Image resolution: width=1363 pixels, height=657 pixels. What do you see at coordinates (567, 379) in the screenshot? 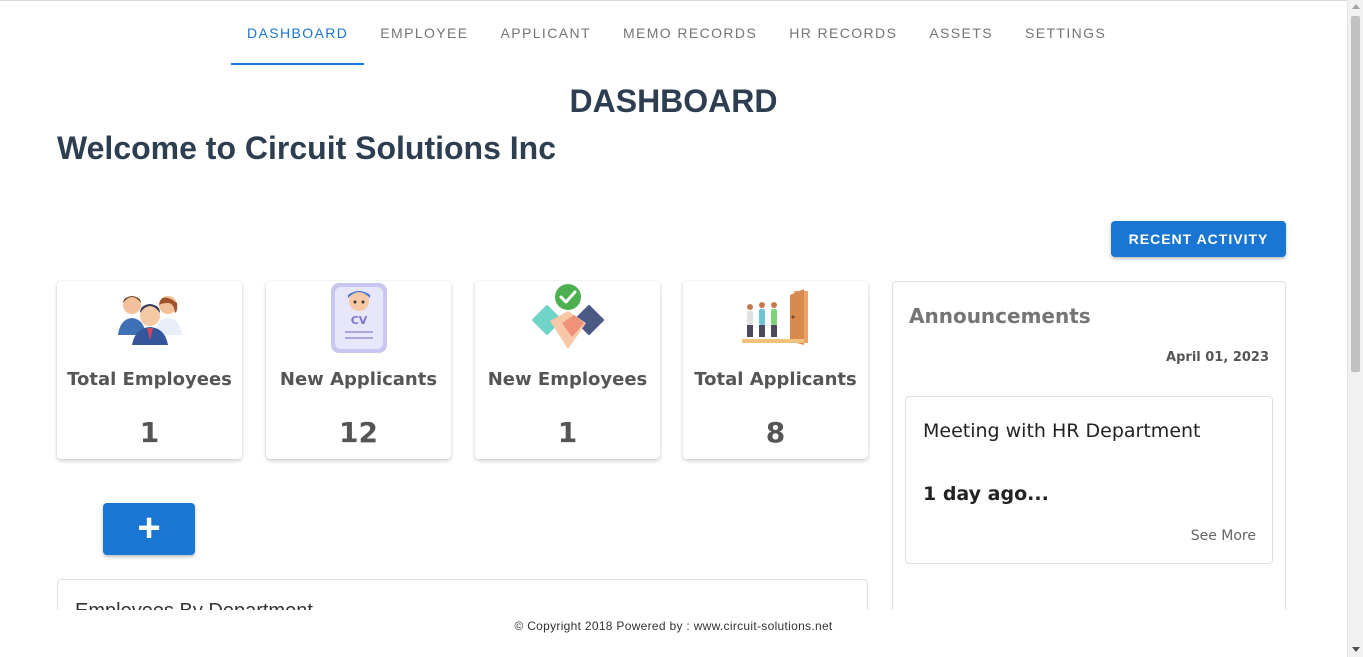
I see `stat-label: New Employees` at bounding box center [567, 379].